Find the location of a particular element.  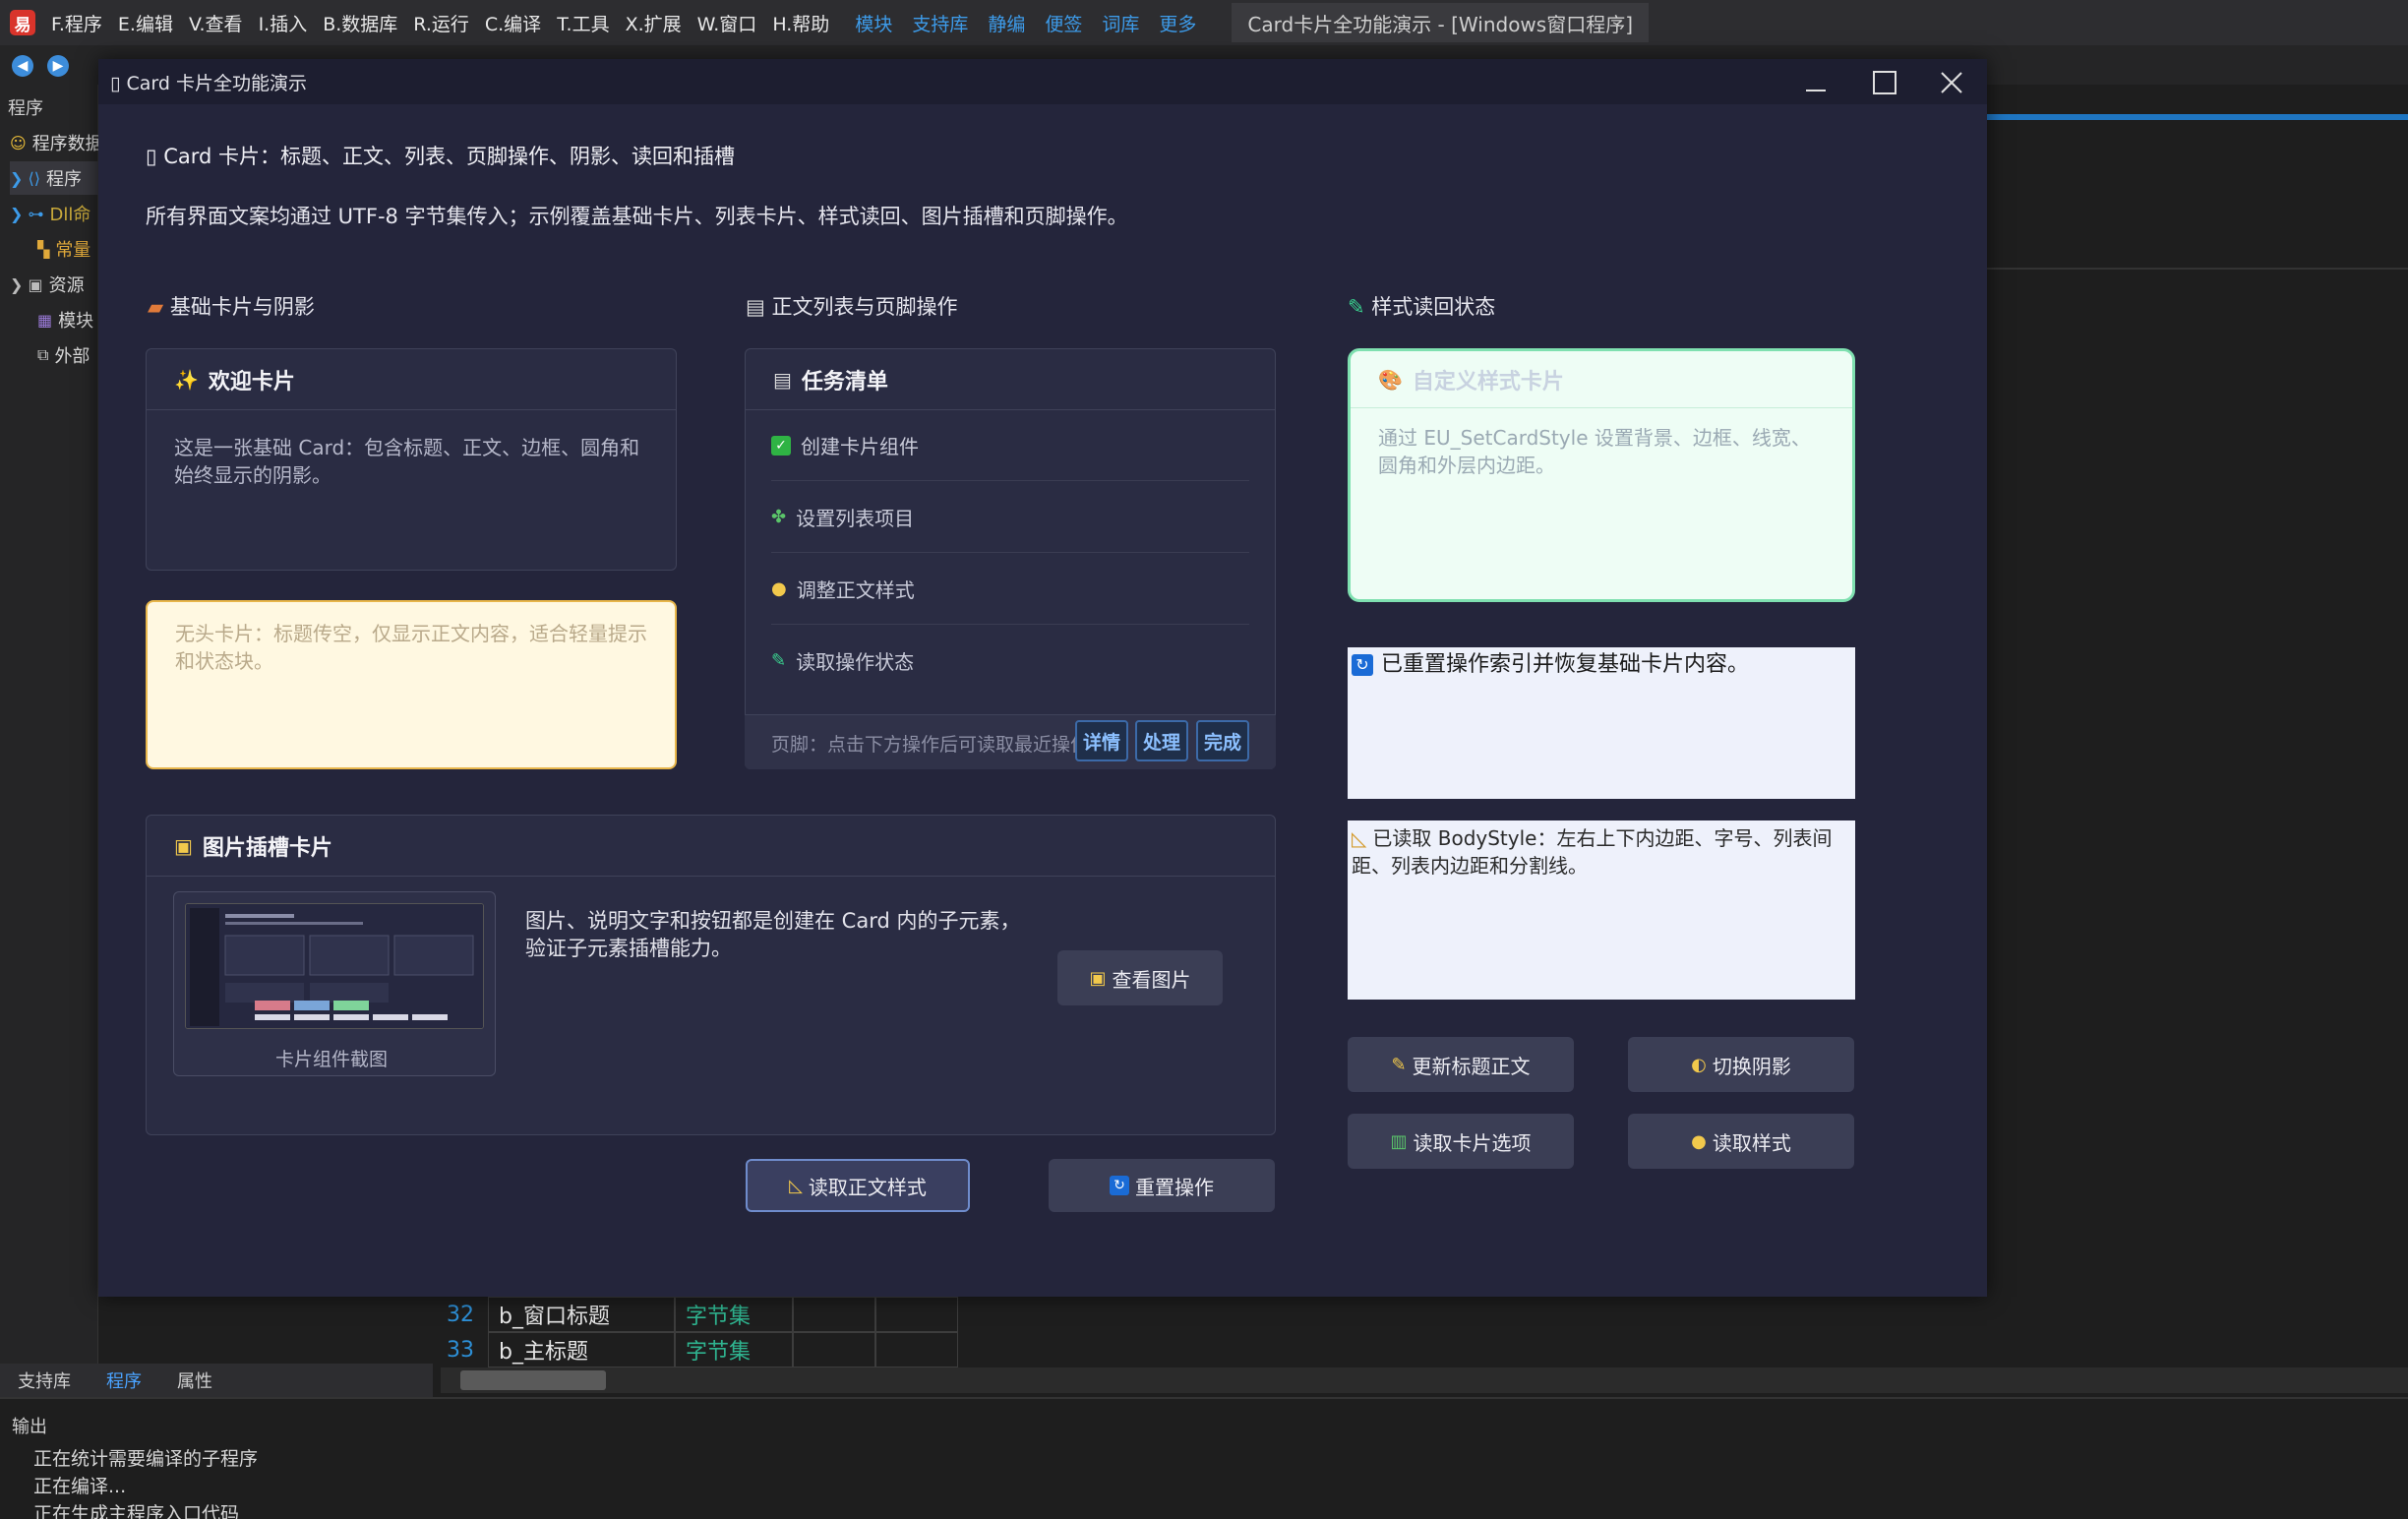

screenshot-thumbnail-graphic is located at coordinates (334, 966).